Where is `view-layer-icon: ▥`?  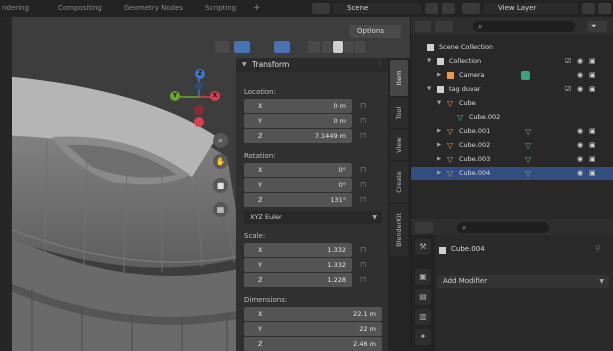
view-layer-icon: ▥ is located at coordinates (423, 317).